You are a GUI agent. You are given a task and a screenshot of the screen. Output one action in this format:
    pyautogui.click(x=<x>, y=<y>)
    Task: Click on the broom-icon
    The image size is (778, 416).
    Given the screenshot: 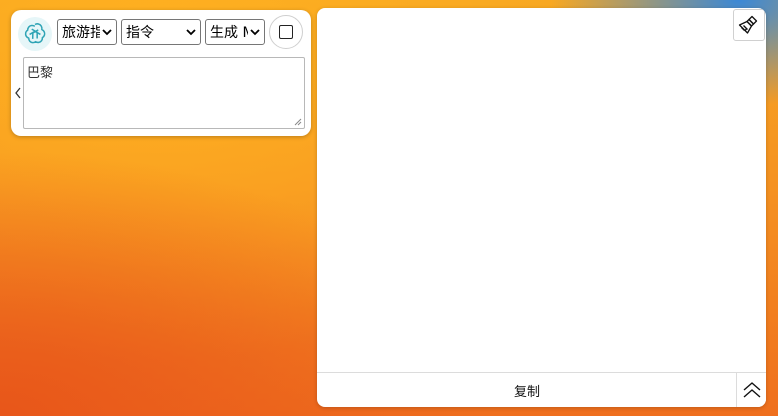 What is the action you would take?
    pyautogui.click(x=748, y=24)
    